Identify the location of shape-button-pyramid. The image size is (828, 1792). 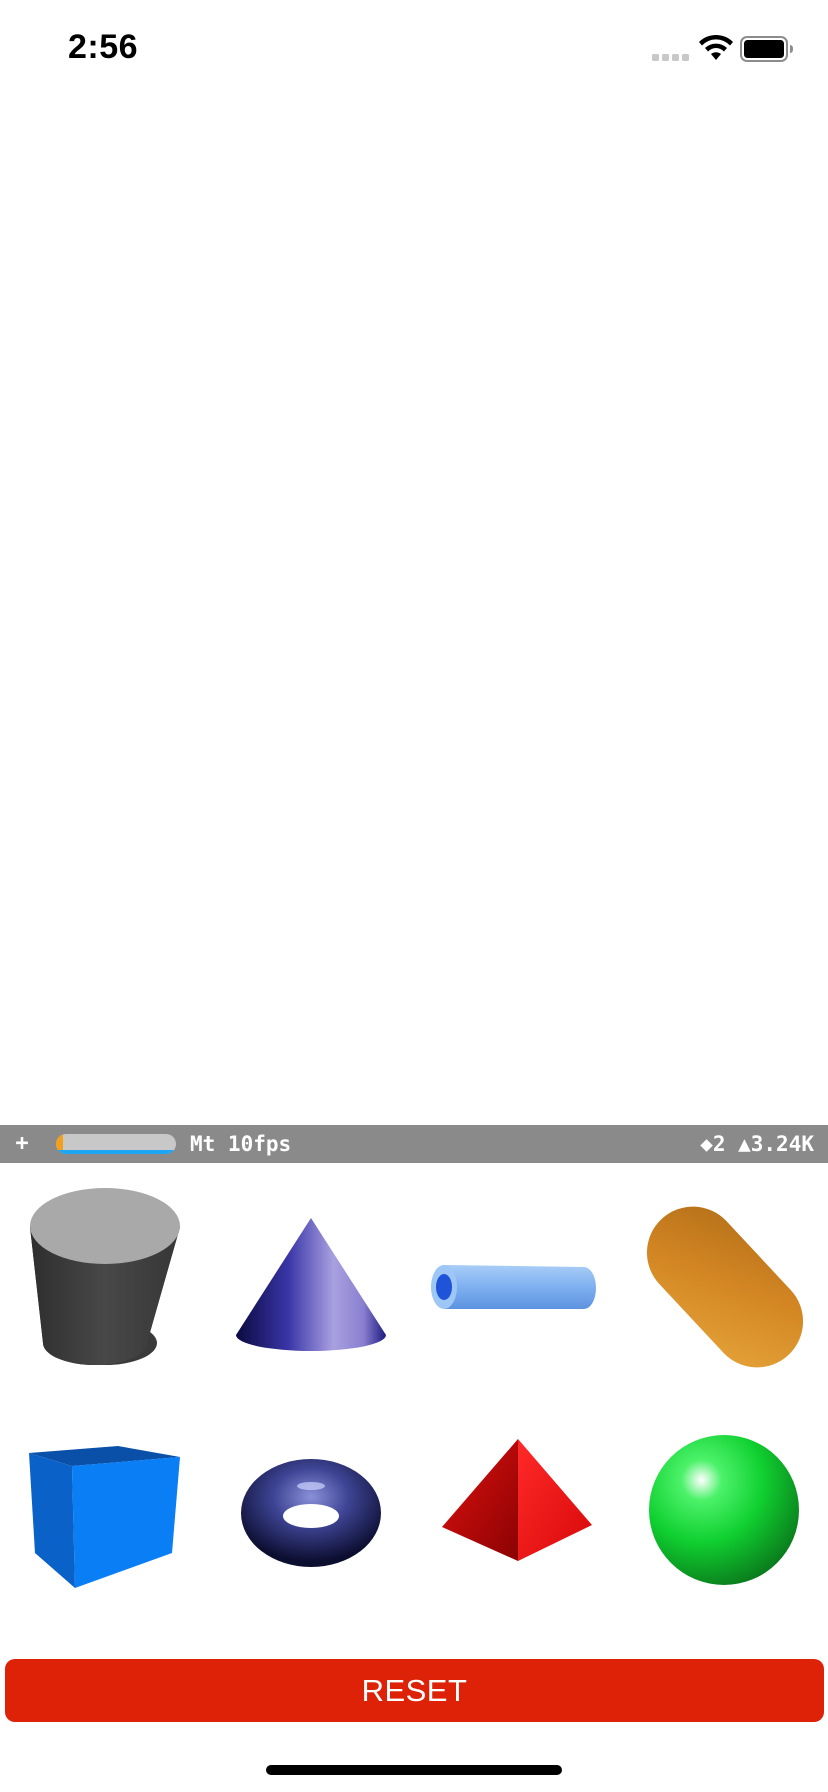
(517, 1493).